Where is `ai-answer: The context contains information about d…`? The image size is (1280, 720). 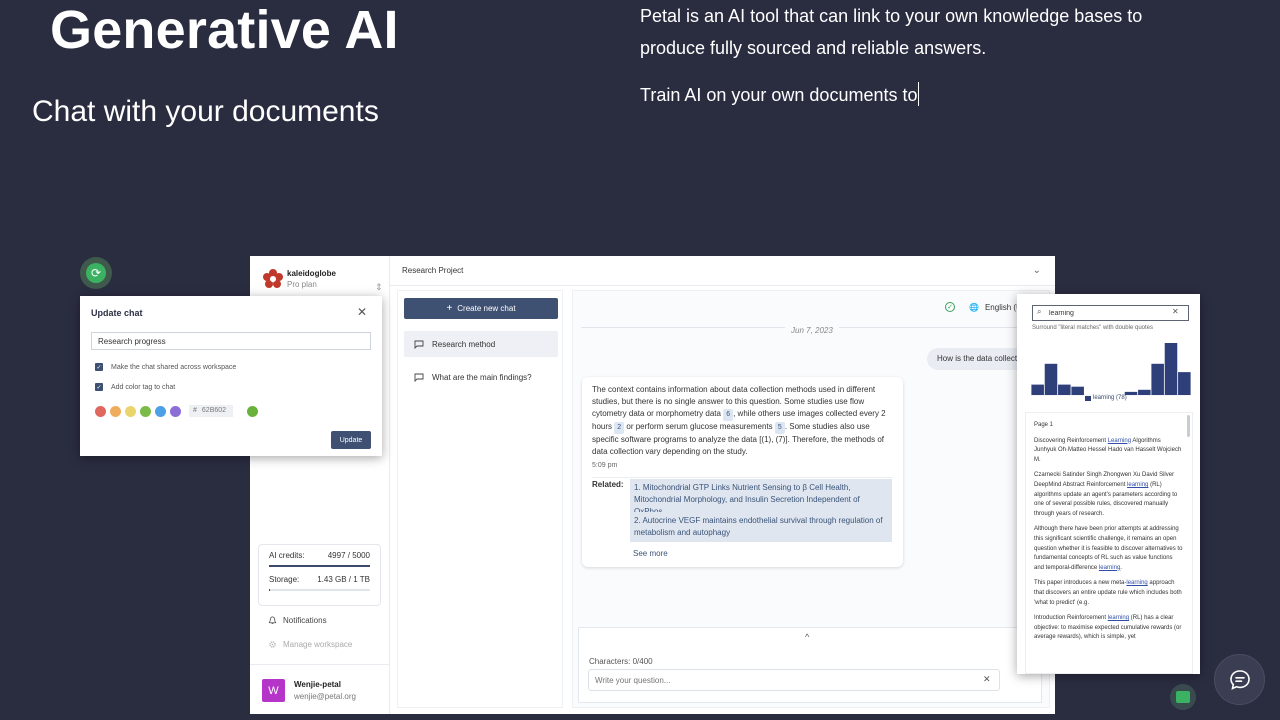
ai-answer: The context contains information about d… is located at coordinates (742, 472).